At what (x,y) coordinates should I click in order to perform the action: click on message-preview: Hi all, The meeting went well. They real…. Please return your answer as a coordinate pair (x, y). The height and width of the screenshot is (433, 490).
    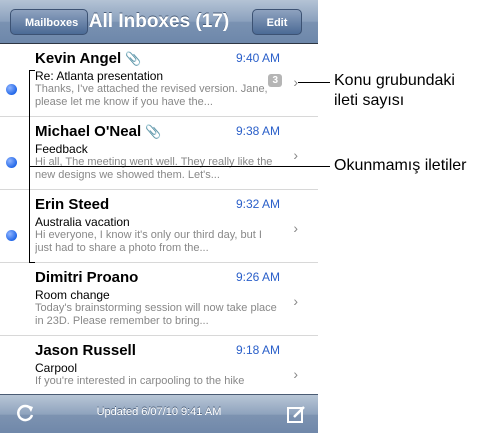
    Looking at the image, I should click on (154, 168).